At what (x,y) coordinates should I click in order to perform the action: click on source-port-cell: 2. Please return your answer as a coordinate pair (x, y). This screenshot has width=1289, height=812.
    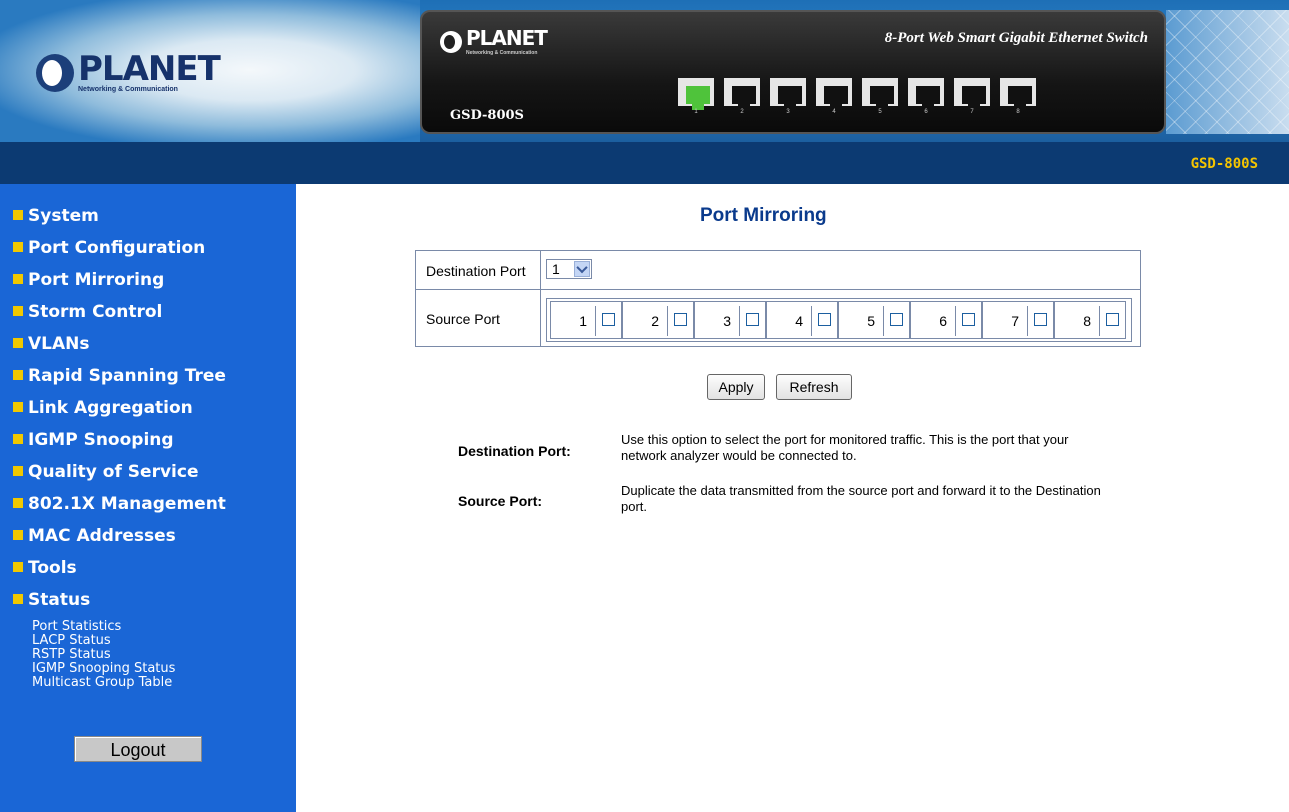
    Looking at the image, I should click on (658, 320).